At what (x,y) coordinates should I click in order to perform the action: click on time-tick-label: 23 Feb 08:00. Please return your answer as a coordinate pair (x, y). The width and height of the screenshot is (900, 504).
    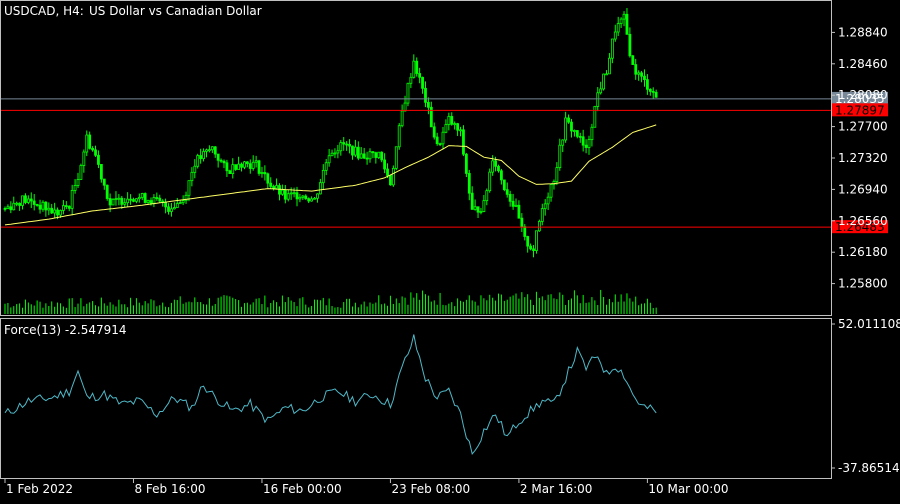
    Looking at the image, I should click on (430, 489).